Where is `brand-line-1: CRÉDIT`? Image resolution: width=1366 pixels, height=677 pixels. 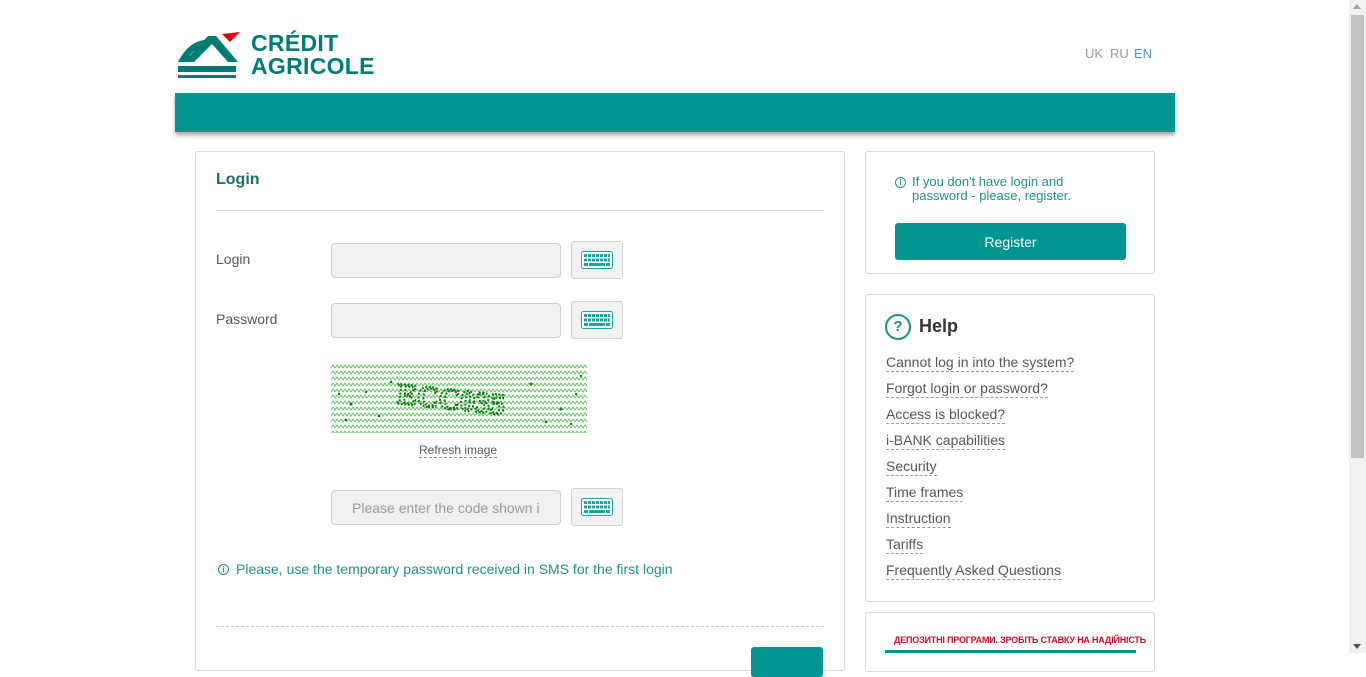 brand-line-1: CRÉDIT is located at coordinates (295, 43).